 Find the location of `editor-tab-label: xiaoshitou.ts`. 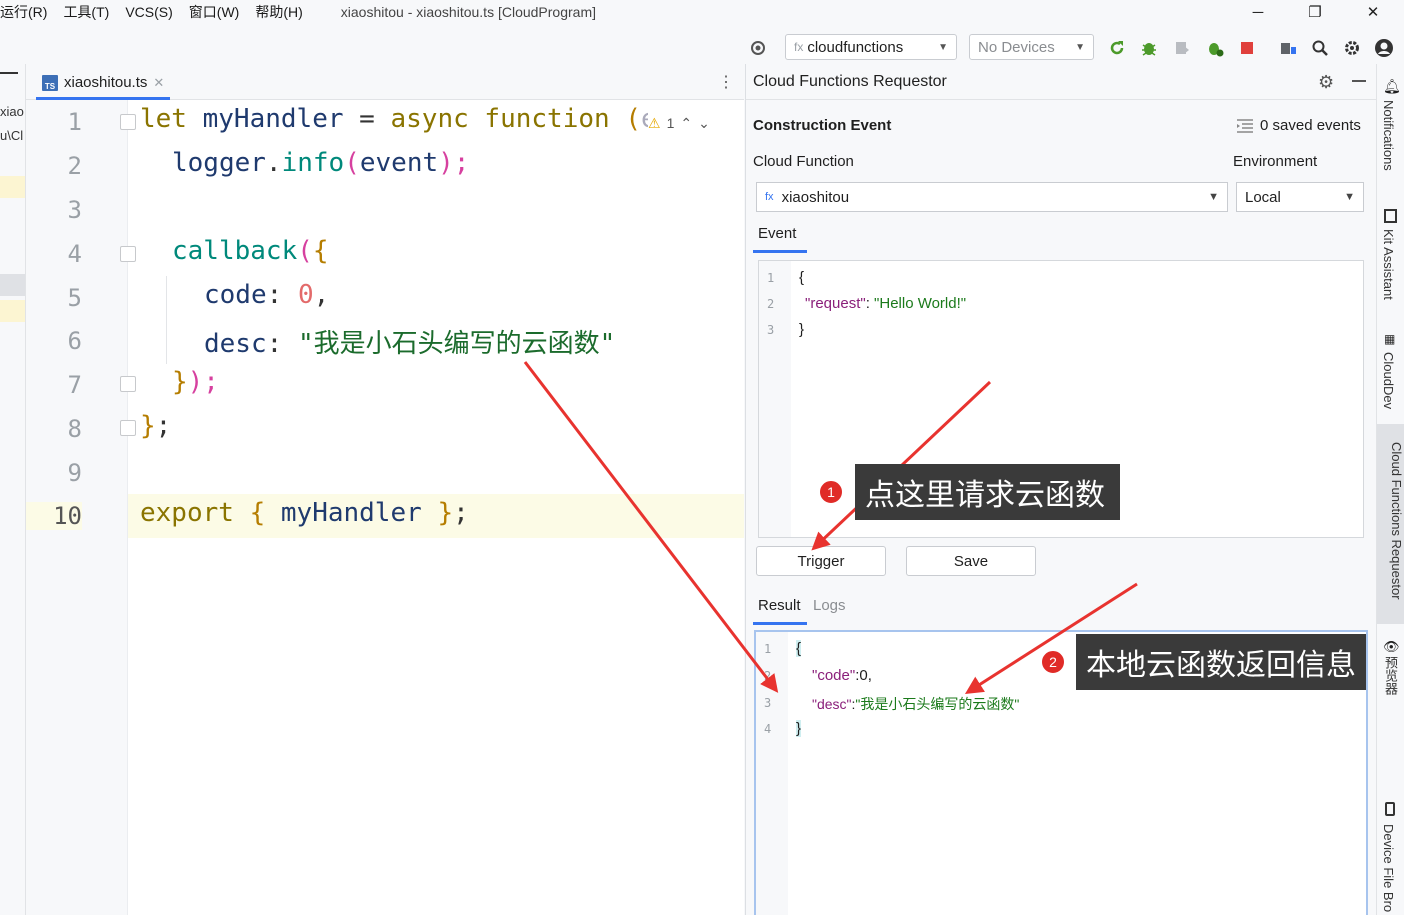

editor-tab-label: xiaoshitou.ts is located at coordinates (106, 82).